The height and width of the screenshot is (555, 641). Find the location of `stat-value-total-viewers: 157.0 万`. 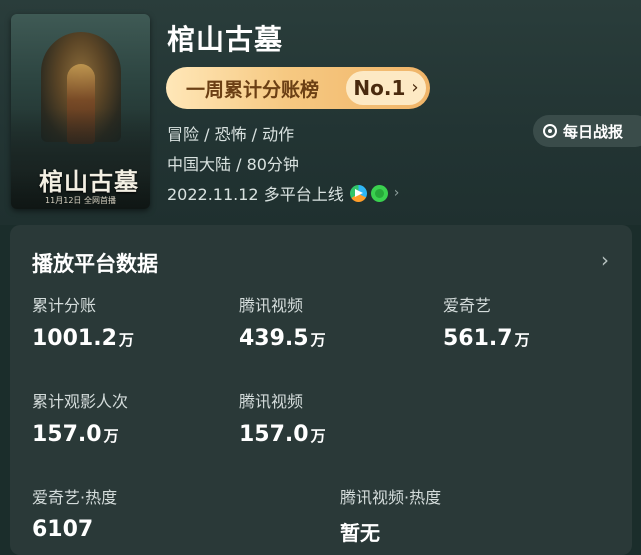

stat-value-total-viewers: 157.0 万 is located at coordinates (75, 434).